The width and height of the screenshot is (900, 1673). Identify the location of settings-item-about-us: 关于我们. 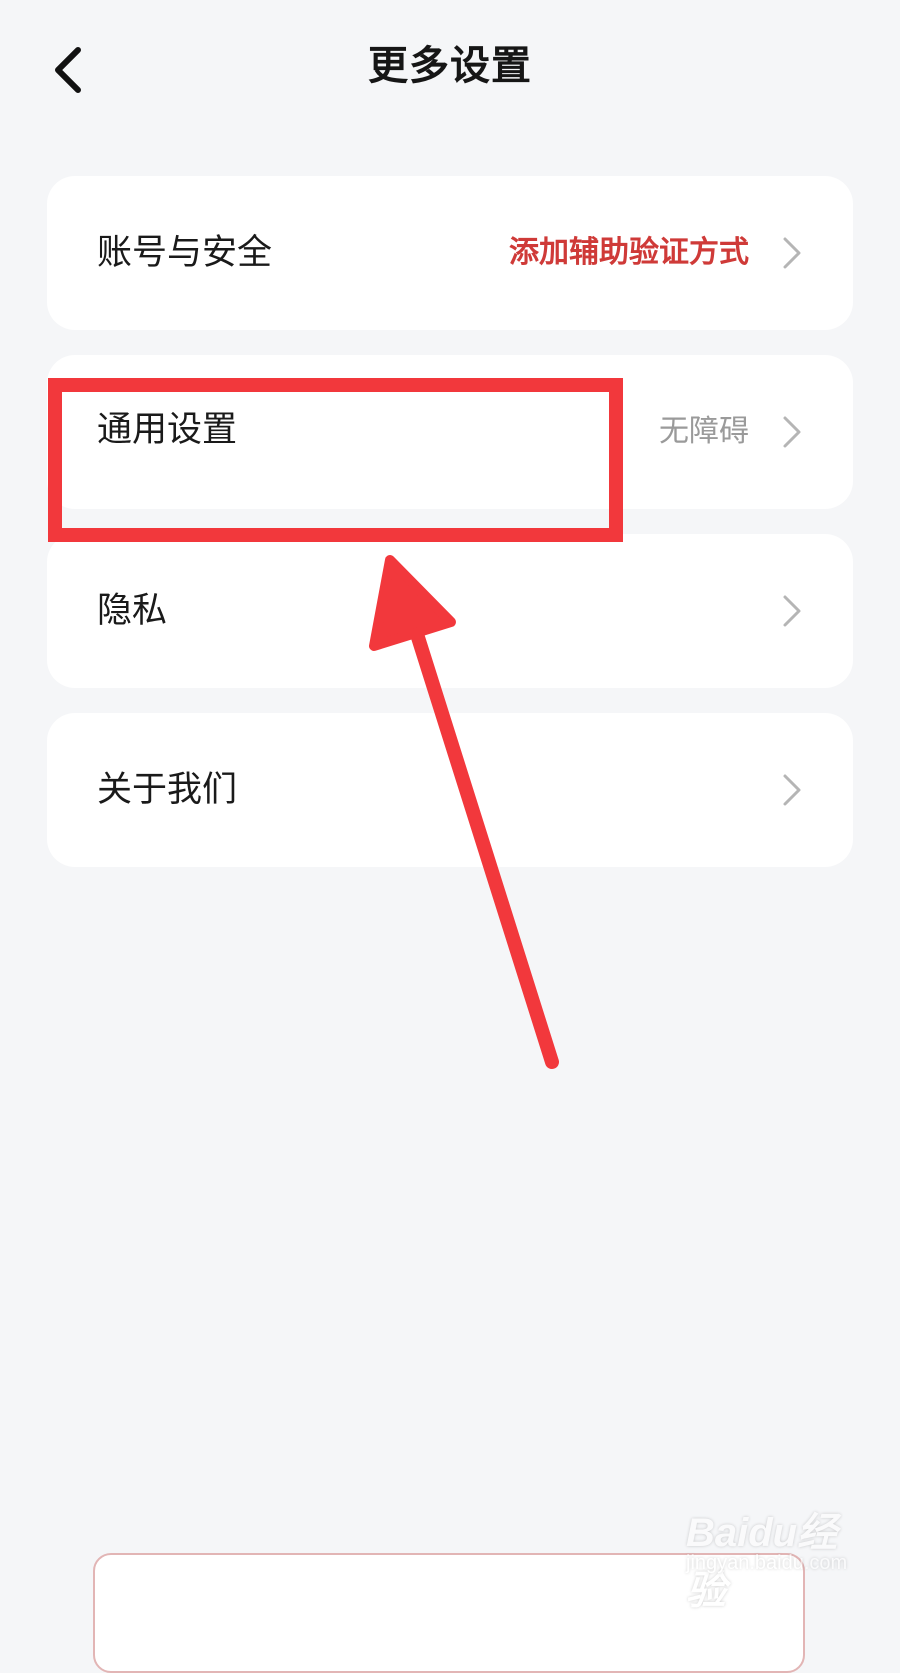
(450, 790).